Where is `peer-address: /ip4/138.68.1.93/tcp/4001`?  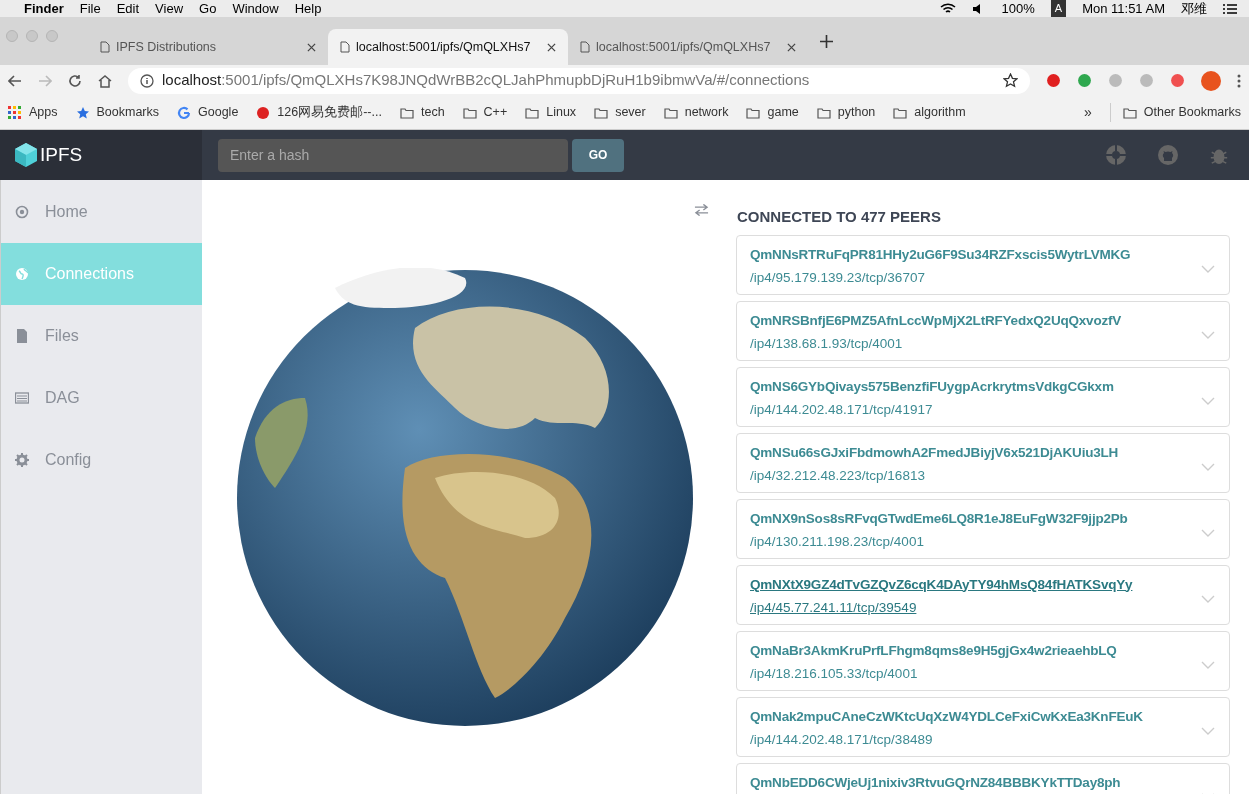 peer-address: /ip4/138.68.1.93/tcp/4001 is located at coordinates (827, 343).